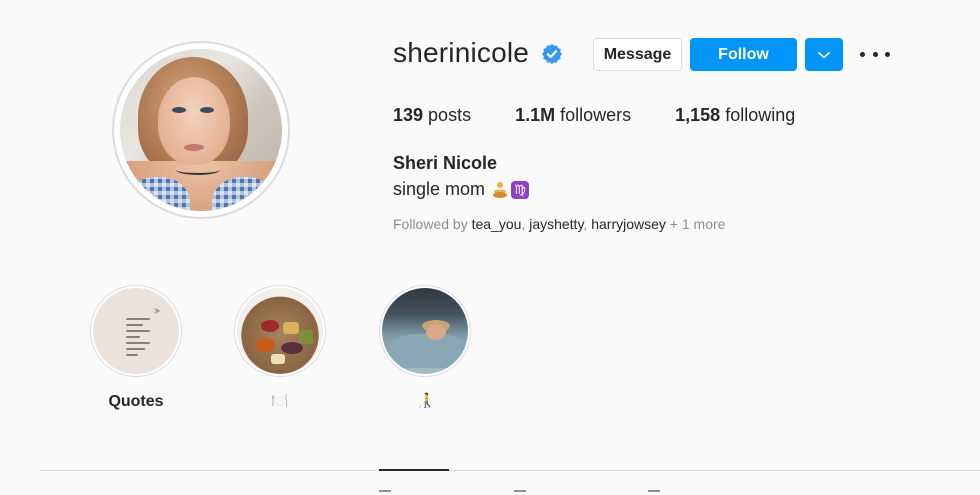 This screenshot has height=495, width=980. Describe the element at coordinates (385, 492) in the screenshot. I see `posts-grid-icon` at that location.